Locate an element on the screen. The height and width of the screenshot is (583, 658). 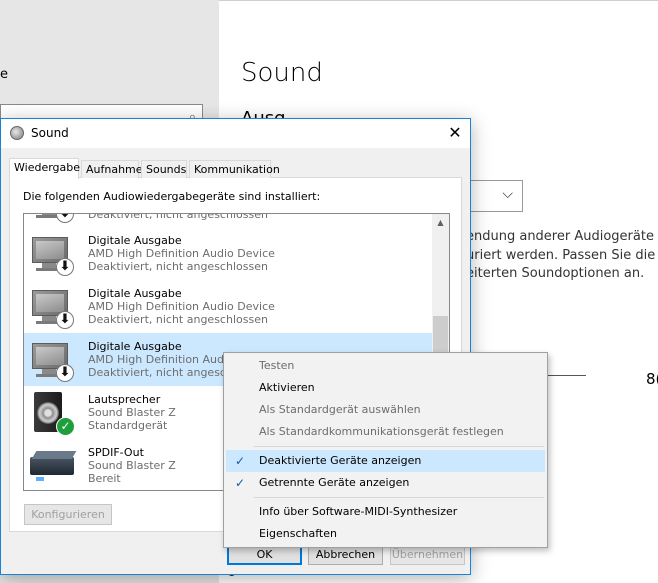
configure-button: Konfigurieren is located at coordinates (68, 514).